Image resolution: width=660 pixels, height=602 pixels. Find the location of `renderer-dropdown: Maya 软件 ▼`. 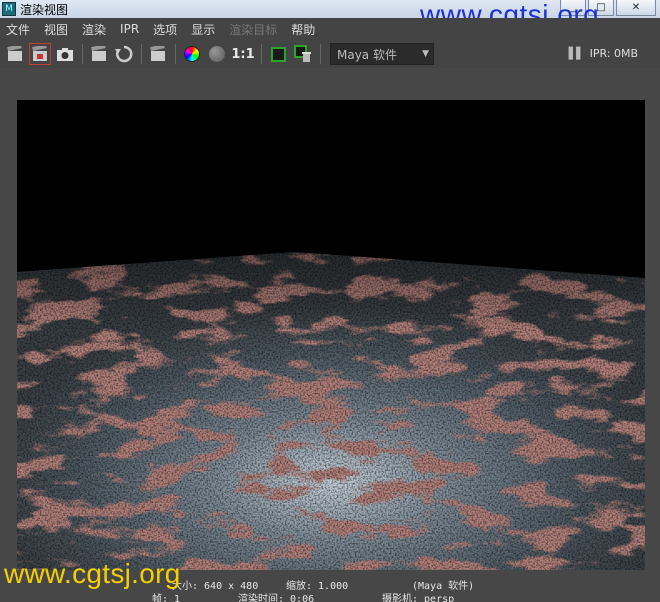

renderer-dropdown: Maya 软件 ▼ is located at coordinates (382, 54).